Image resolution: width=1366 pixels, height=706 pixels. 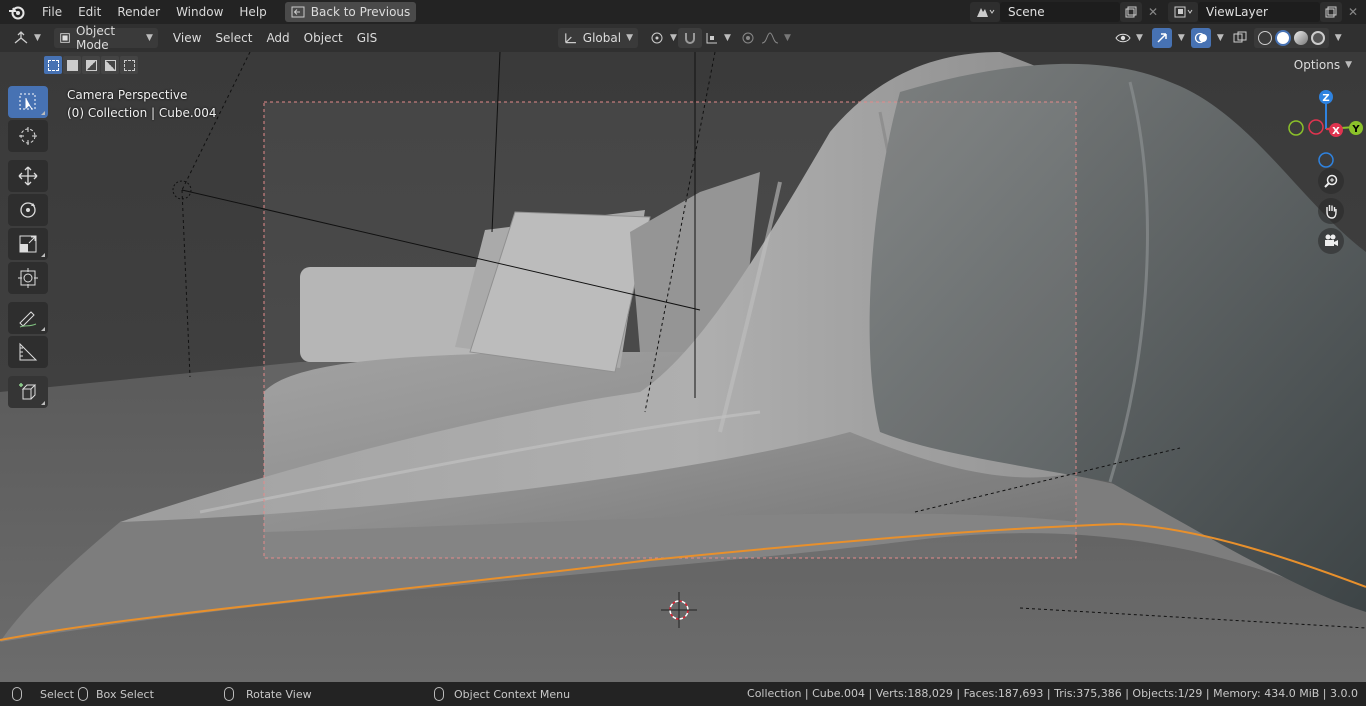 What do you see at coordinates (142, 113) in the screenshot?
I see `active-object-text: (0) Collection | Cube.004` at bounding box center [142, 113].